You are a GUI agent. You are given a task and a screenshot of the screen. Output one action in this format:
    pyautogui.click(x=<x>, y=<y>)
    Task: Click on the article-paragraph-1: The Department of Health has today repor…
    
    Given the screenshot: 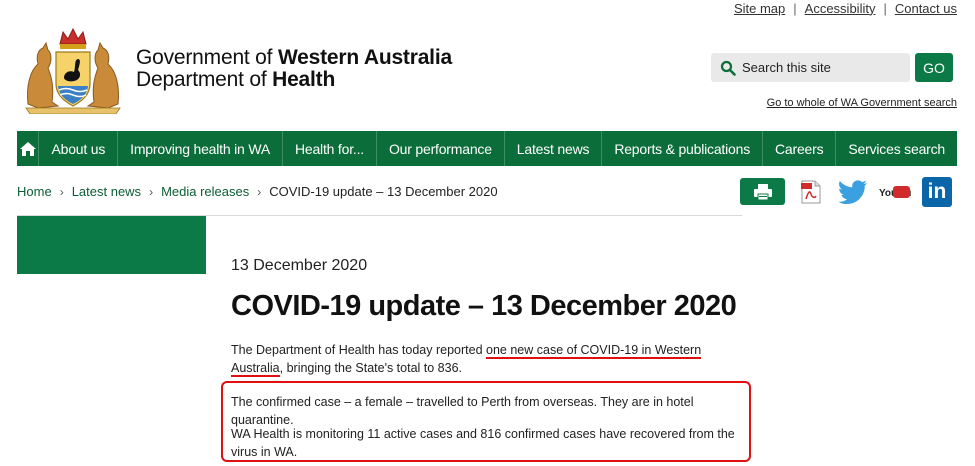 What is the action you would take?
    pyautogui.click(x=491, y=359)
    